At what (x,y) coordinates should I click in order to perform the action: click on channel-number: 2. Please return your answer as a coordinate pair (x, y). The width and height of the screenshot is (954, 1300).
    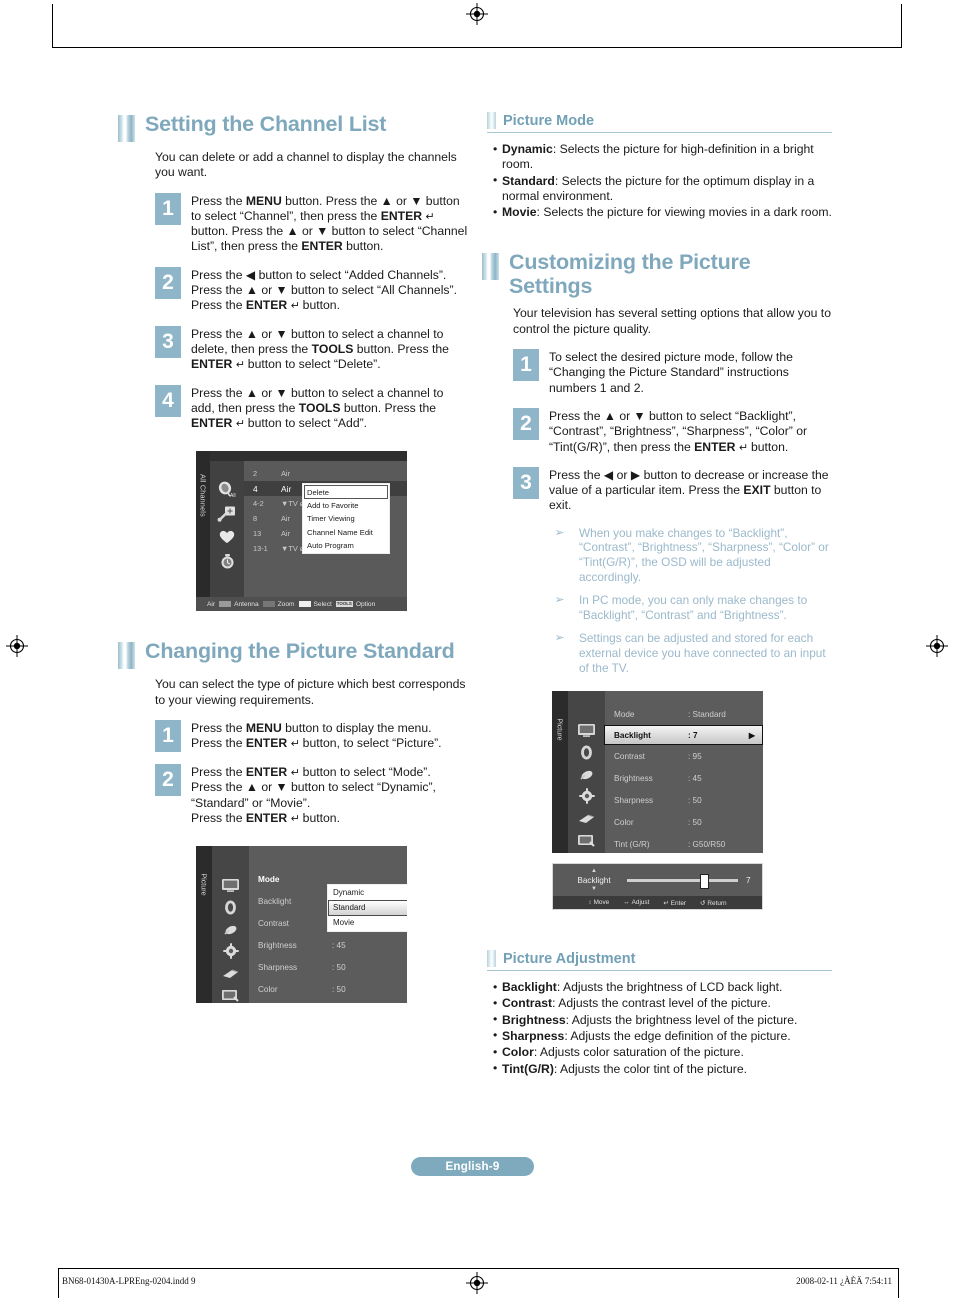
    Looking at the image, I should click on (255, 474).